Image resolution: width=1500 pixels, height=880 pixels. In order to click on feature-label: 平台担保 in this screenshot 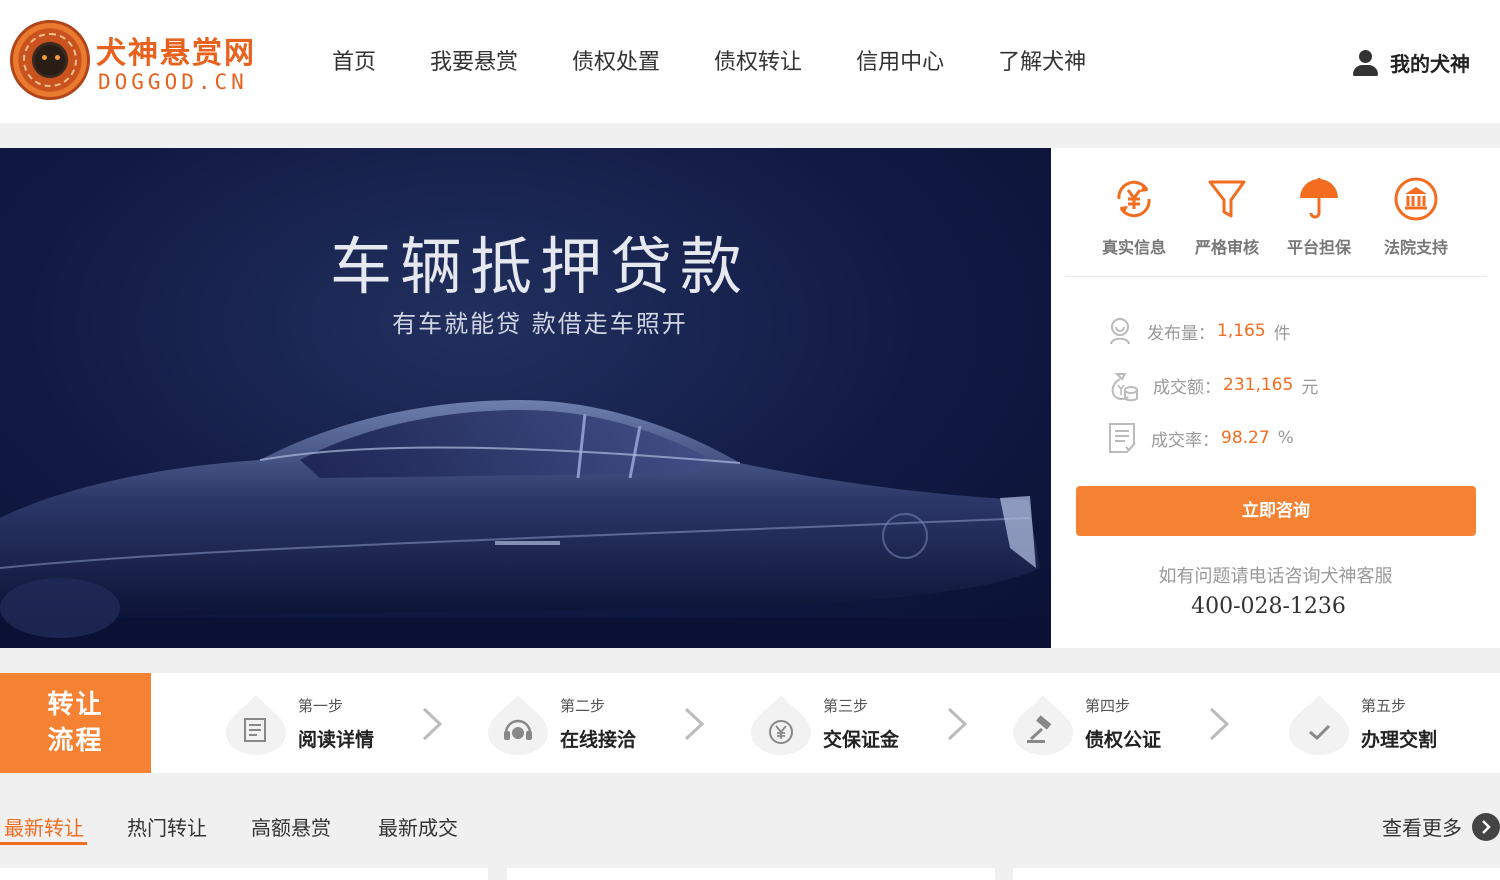, I will do `click(1318, 247)`.